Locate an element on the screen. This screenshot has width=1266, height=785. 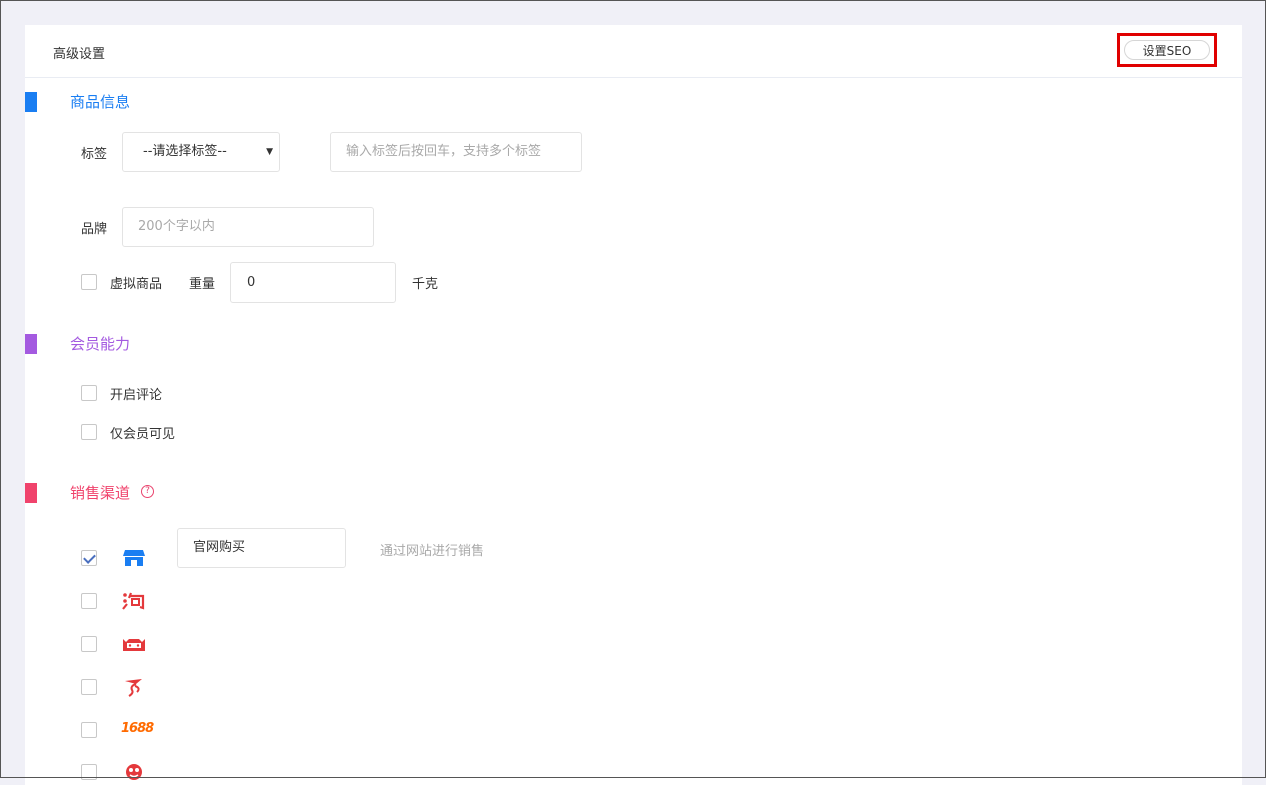
members-only-checkbox is located at coordinates (89, 432).